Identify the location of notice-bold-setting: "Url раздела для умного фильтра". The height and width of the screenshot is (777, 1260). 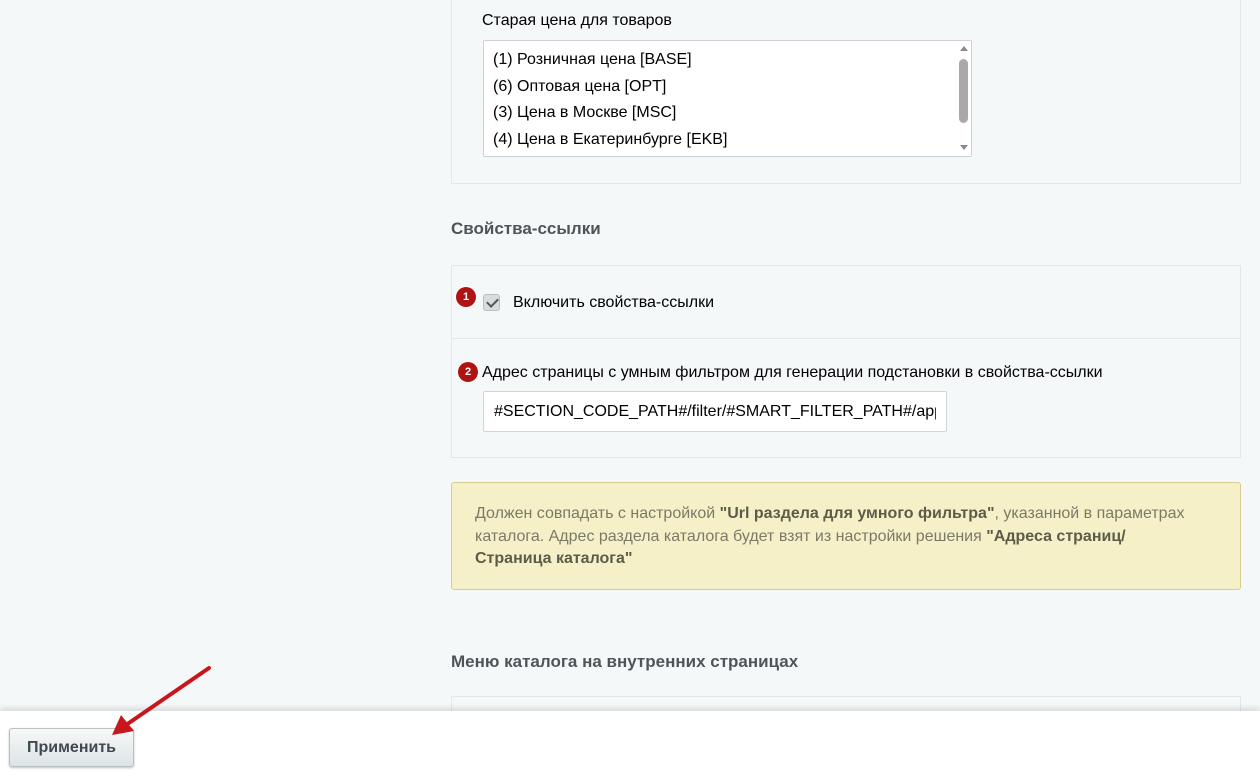
(857, 513).